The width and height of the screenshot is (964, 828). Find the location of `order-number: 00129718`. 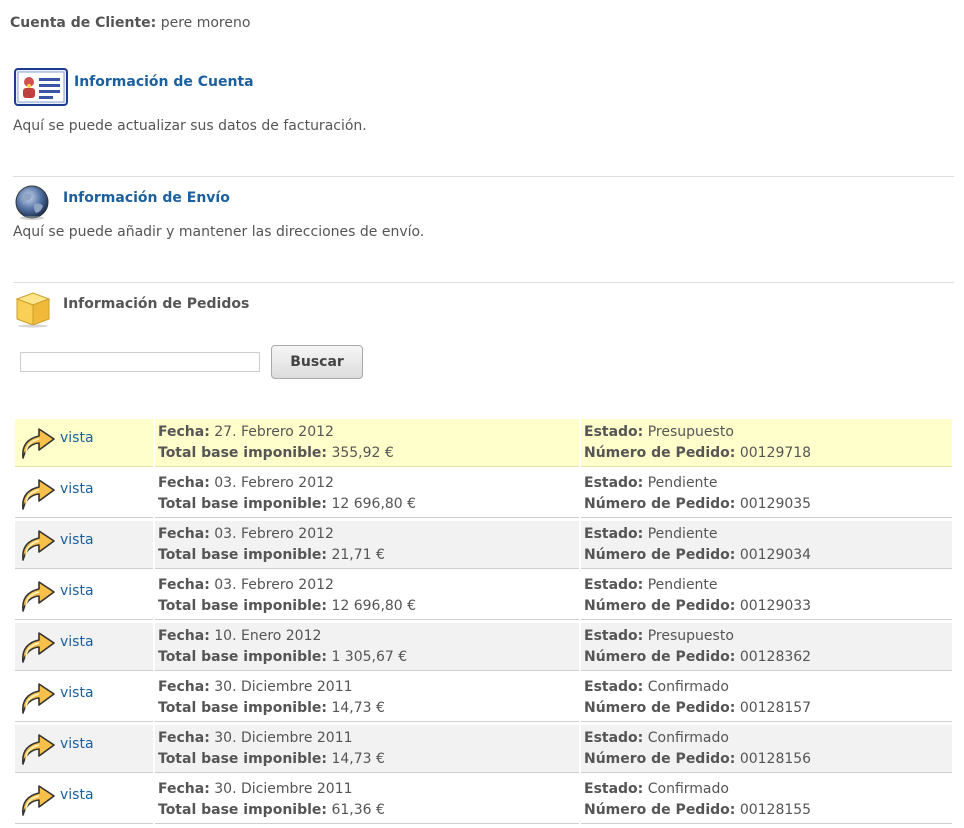

order-number: 00129718 is located at coordinates (775, 453).